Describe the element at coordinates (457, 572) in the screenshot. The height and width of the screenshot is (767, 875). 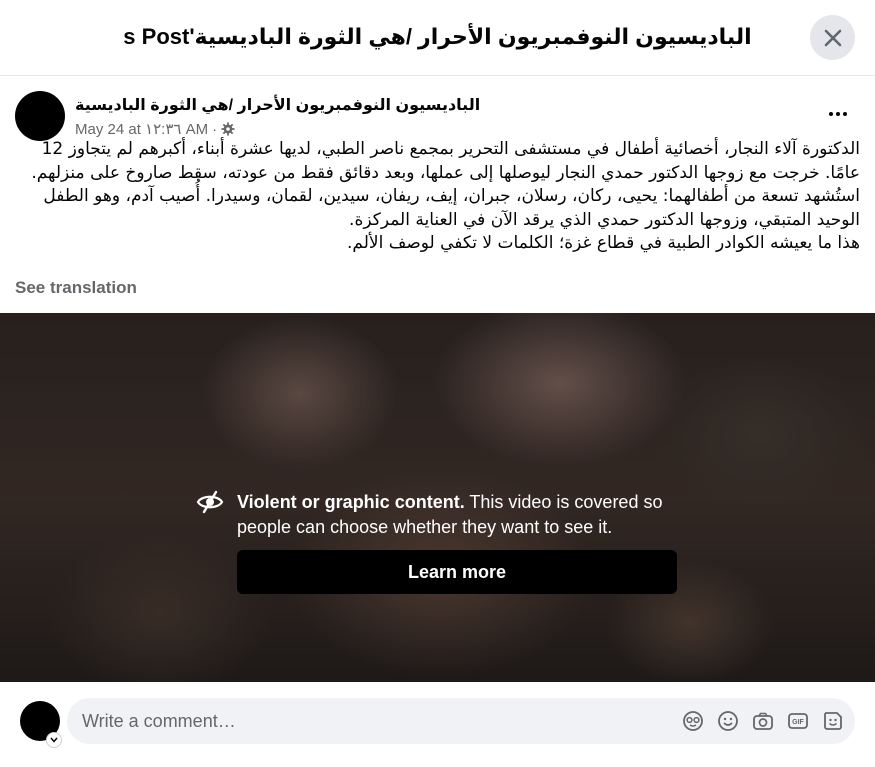
I see `learn-more-button: Learn more` at that location.